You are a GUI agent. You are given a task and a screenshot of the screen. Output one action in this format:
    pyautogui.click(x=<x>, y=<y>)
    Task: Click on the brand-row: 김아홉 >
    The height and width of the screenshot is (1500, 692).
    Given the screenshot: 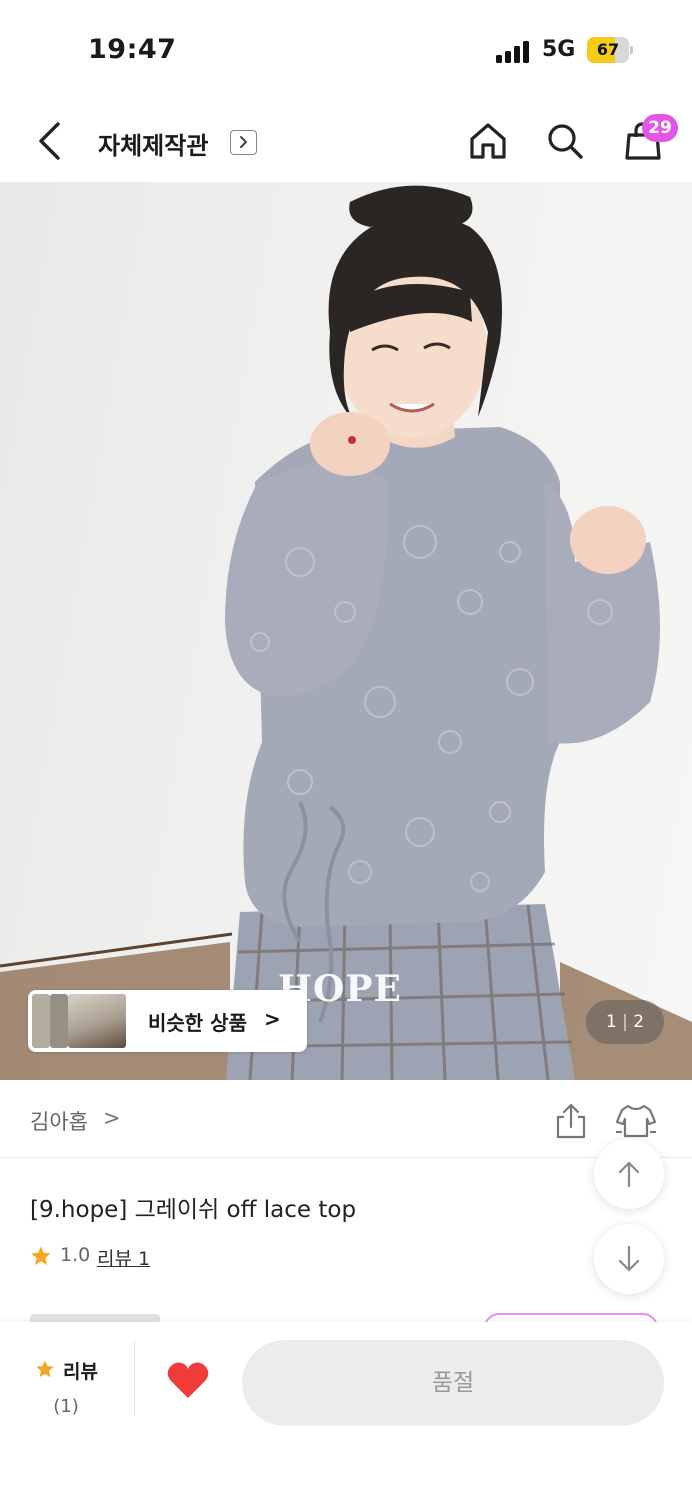 What is the action you would take?
    pyautogui.click(x=346, y=1119)
    